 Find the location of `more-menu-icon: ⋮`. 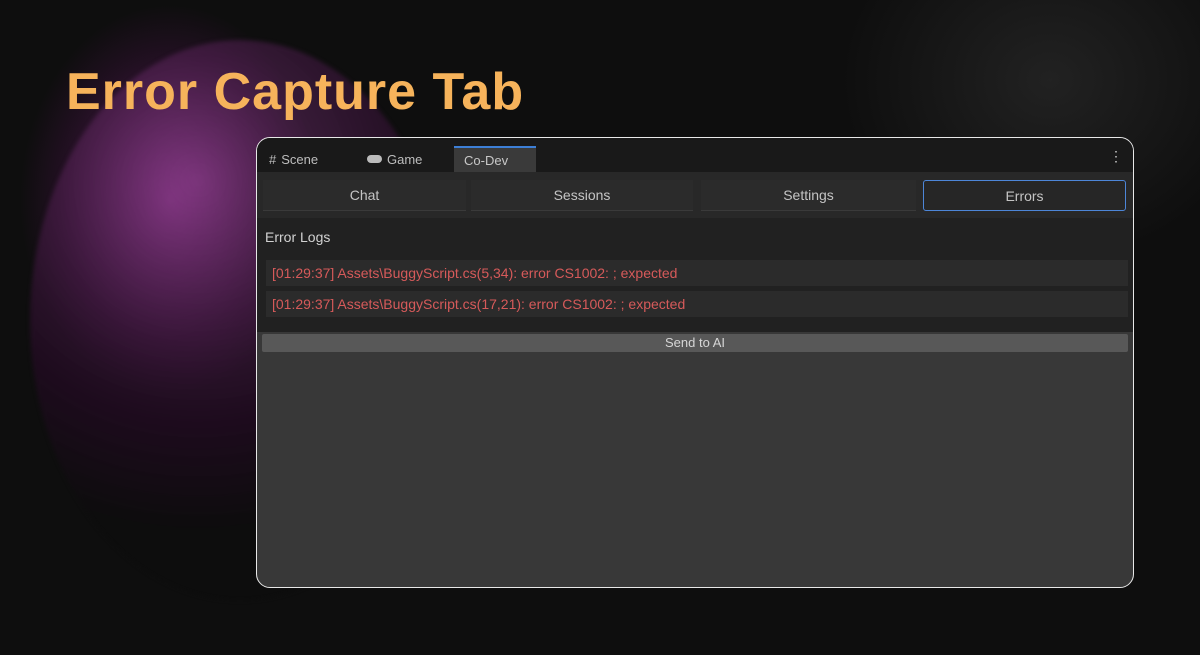

more-menu-icon: ⋮ is located at coordinates (1116, 156).